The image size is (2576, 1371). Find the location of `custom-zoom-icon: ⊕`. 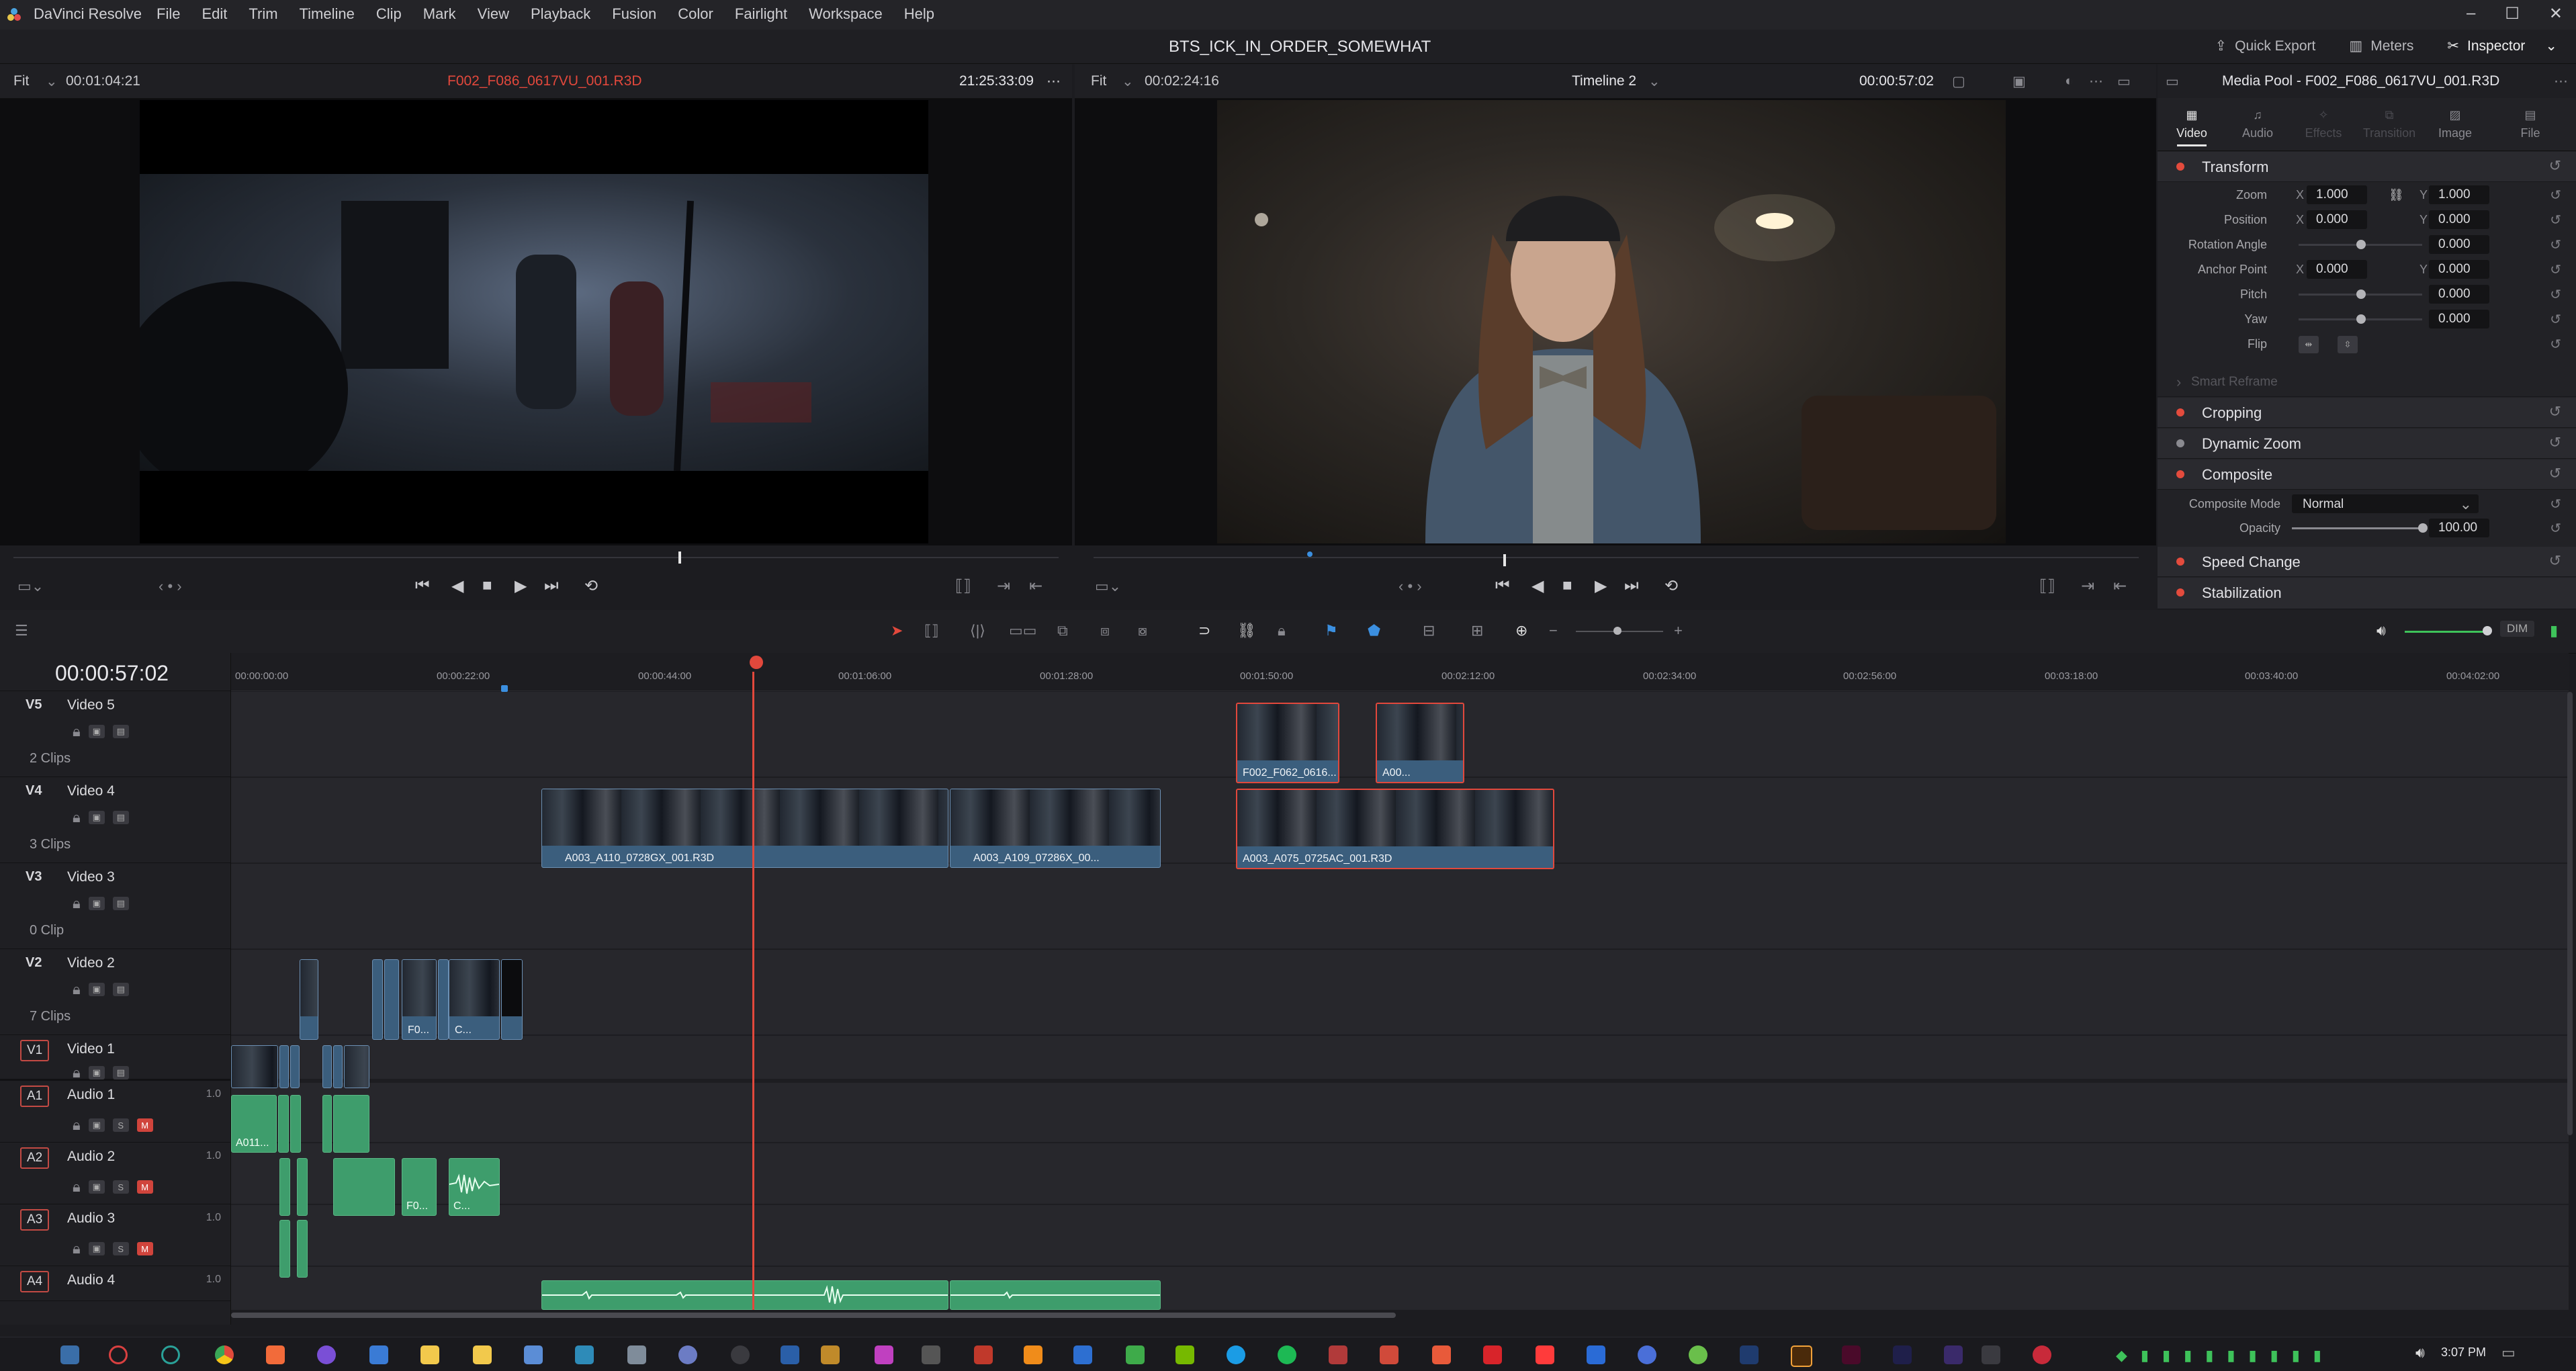

custom-zoom-icon: ⊕ is located at coordinates (1521, 630).